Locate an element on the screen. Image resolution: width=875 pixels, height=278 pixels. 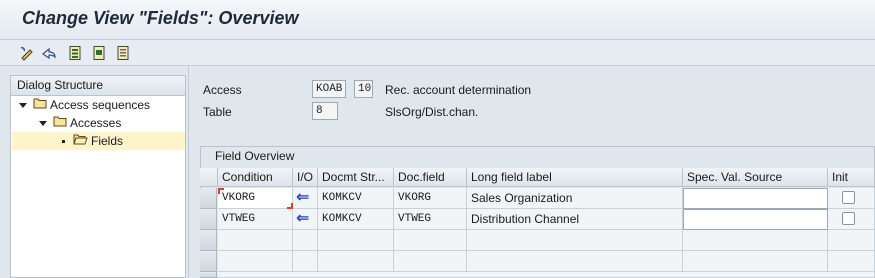
cell-doc-field: VKORG is located at coordinates (430, 198).